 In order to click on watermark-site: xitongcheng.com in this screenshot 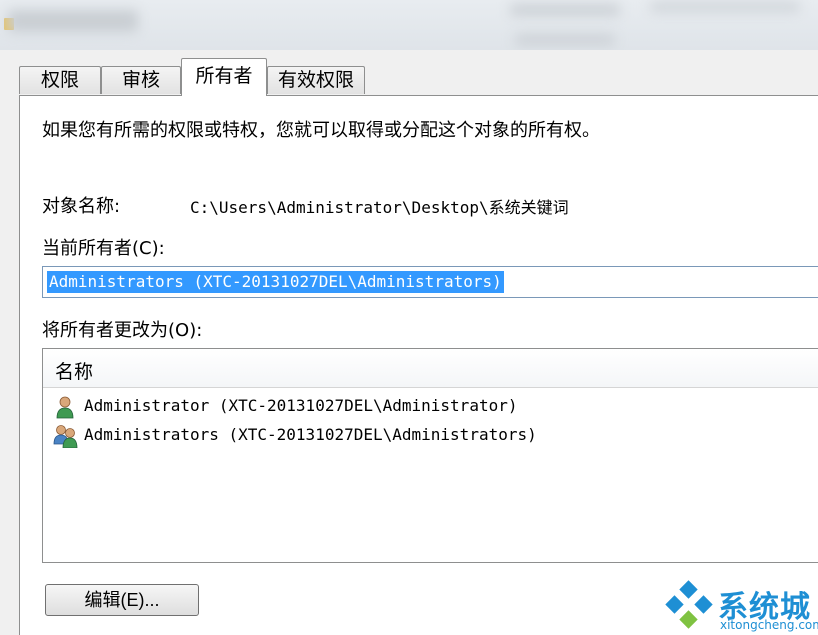, I will do `click(769, 625)`.